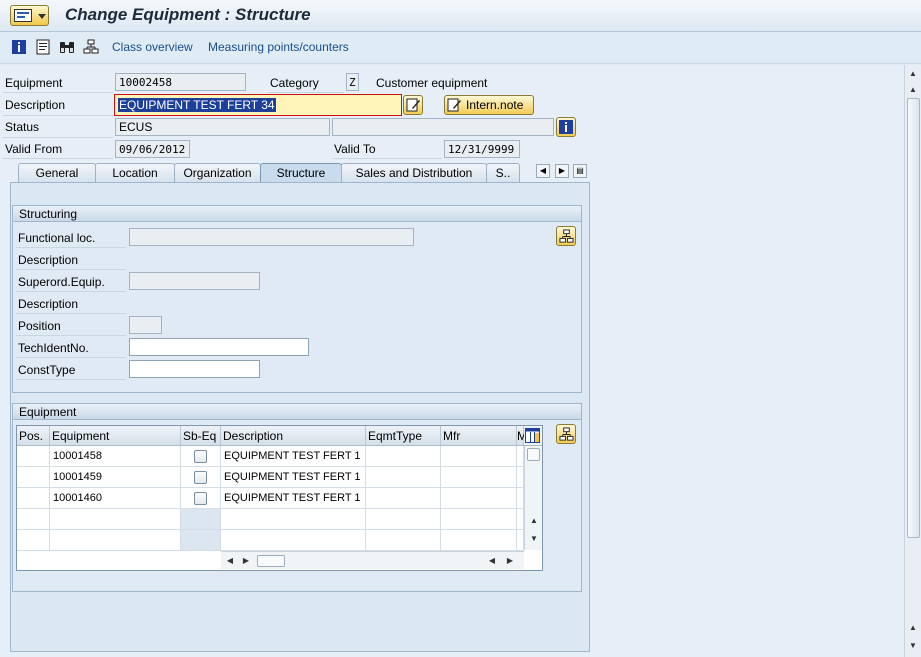  What do you see at coordinates (479, 436) in the screenshot?
I see `column-header-mfr: Mfr` at bounding box center [479, 436].